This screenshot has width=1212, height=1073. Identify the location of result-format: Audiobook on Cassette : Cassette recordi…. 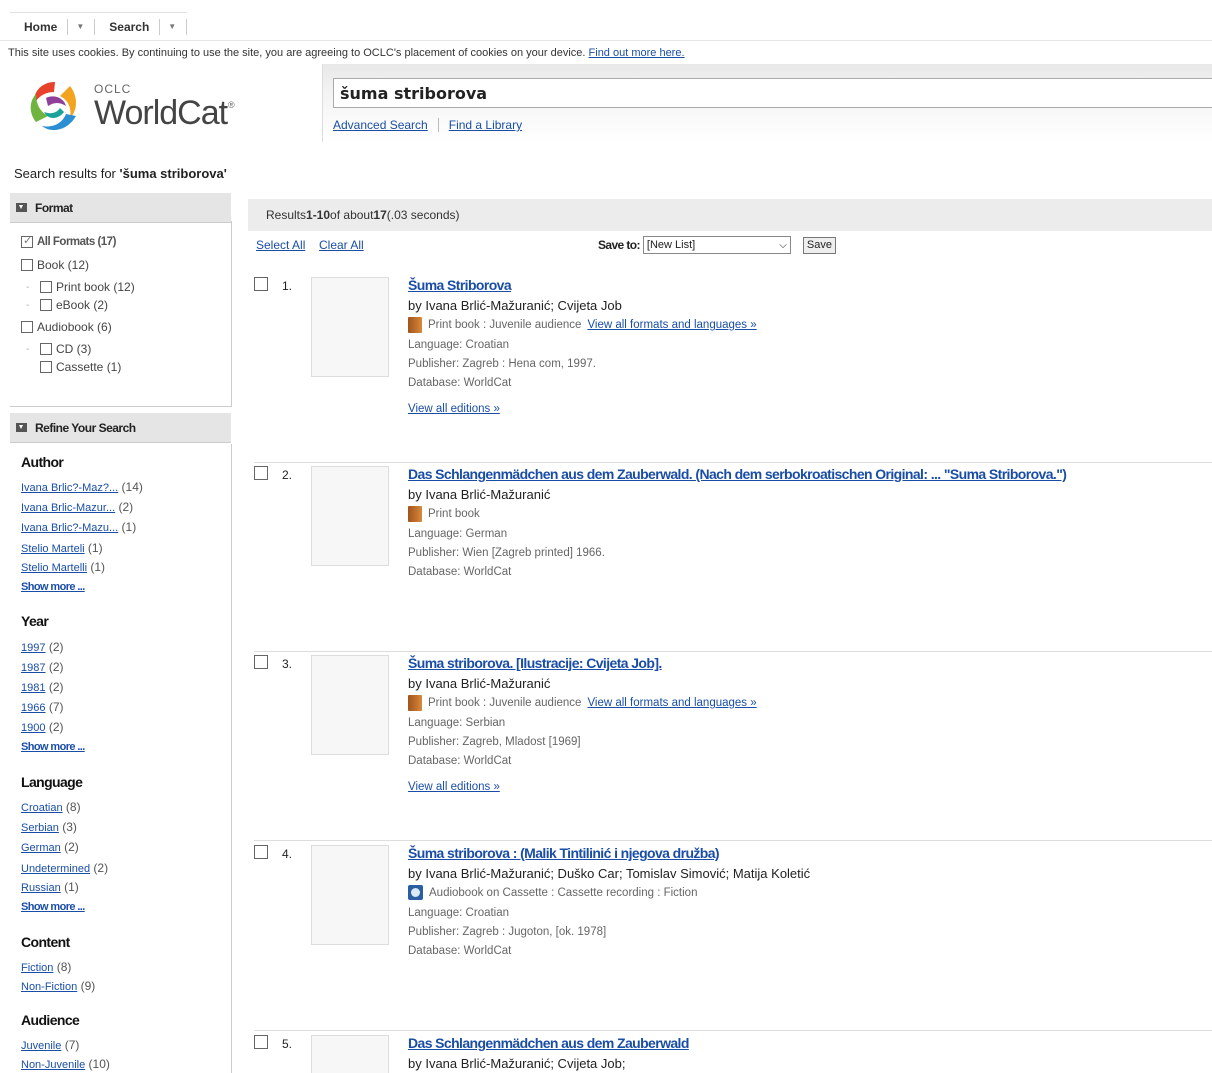
(552, 892).